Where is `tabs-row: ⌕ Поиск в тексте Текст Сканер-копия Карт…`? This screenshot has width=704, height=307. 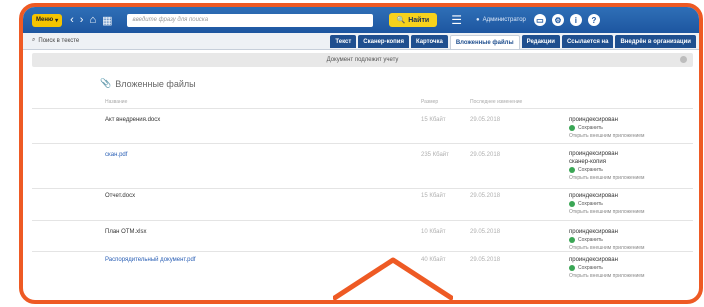 tabs-row: ⌕ Поиск в тексте Текст Сканер-копия Карт… is located at coordinates (361, 41).